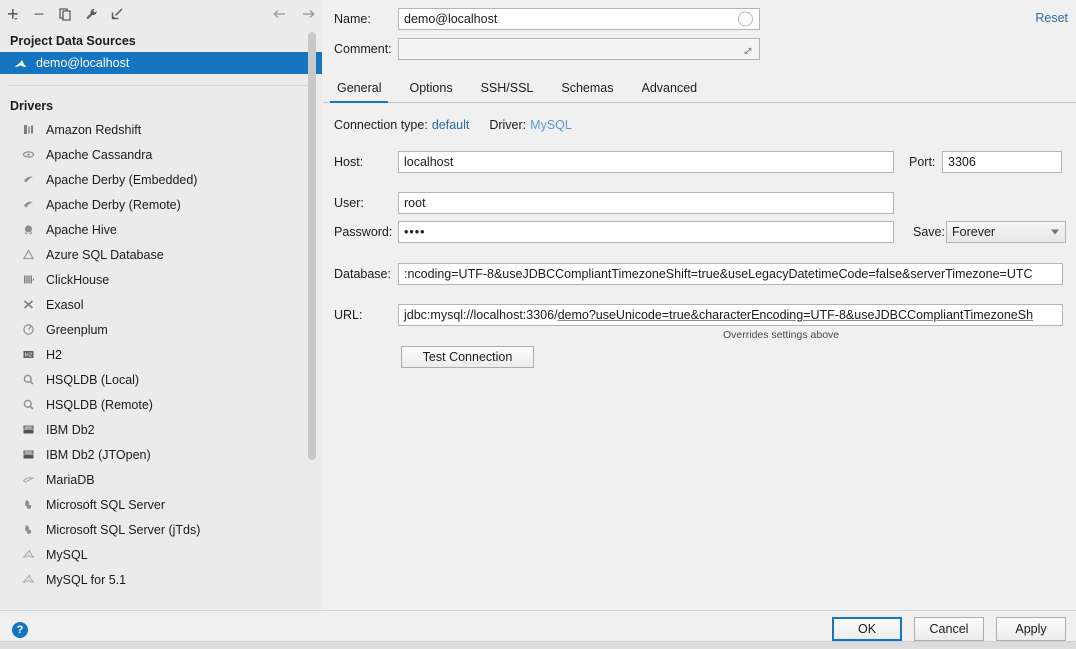  What do you see at coordinates (161, 63) in the screenshot?
I see `sidebar-item-demo-localhost: demo@localhost` at bounding box center [161, 63].